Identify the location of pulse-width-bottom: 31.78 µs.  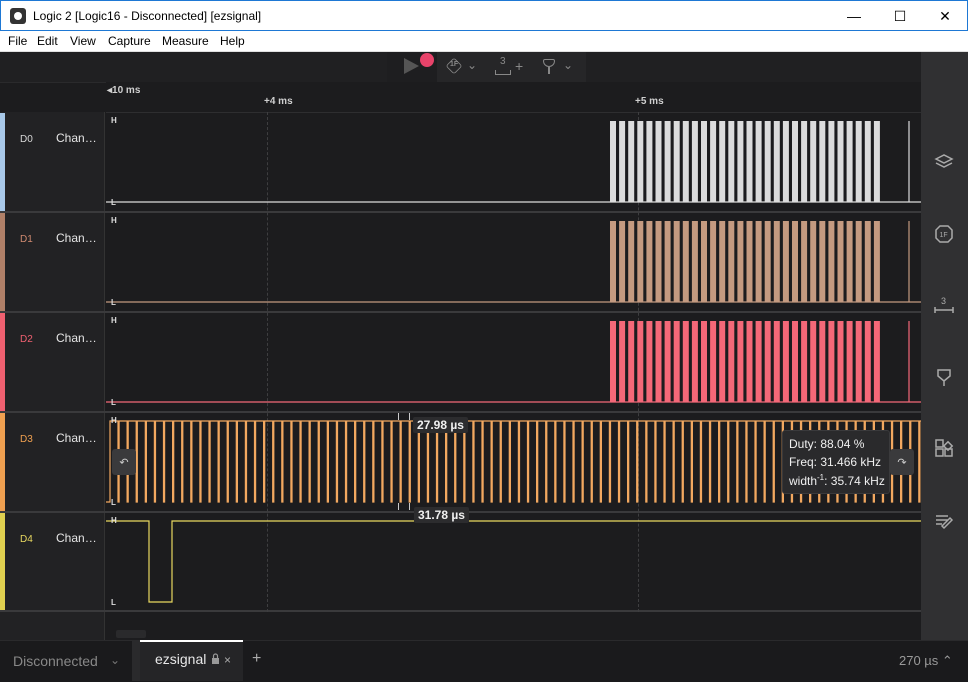
(441, 515).